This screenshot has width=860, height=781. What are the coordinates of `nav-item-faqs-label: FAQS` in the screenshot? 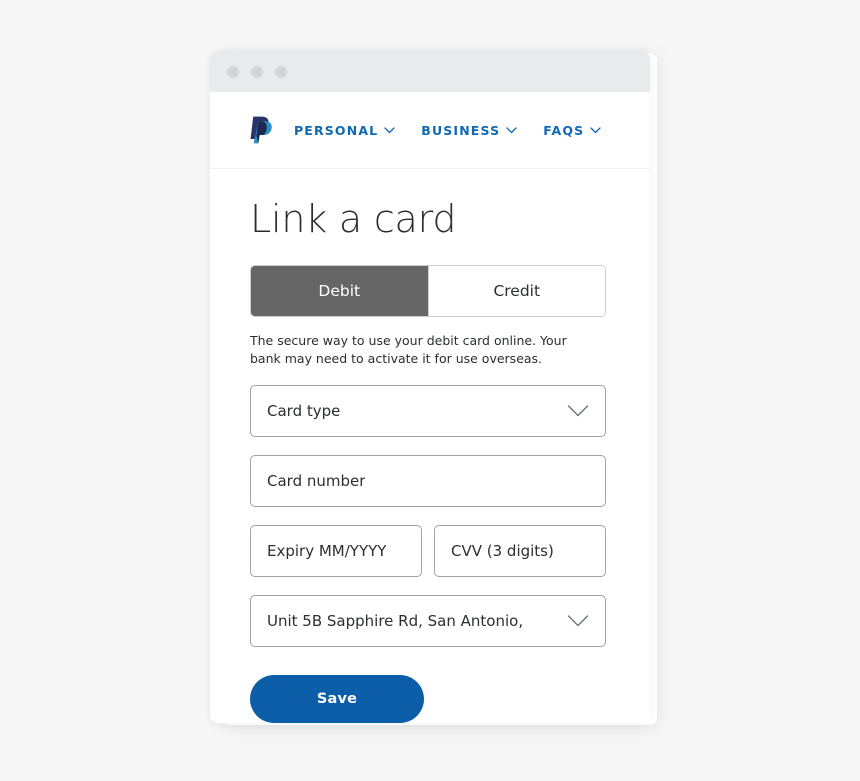 It's located at (564, 130).